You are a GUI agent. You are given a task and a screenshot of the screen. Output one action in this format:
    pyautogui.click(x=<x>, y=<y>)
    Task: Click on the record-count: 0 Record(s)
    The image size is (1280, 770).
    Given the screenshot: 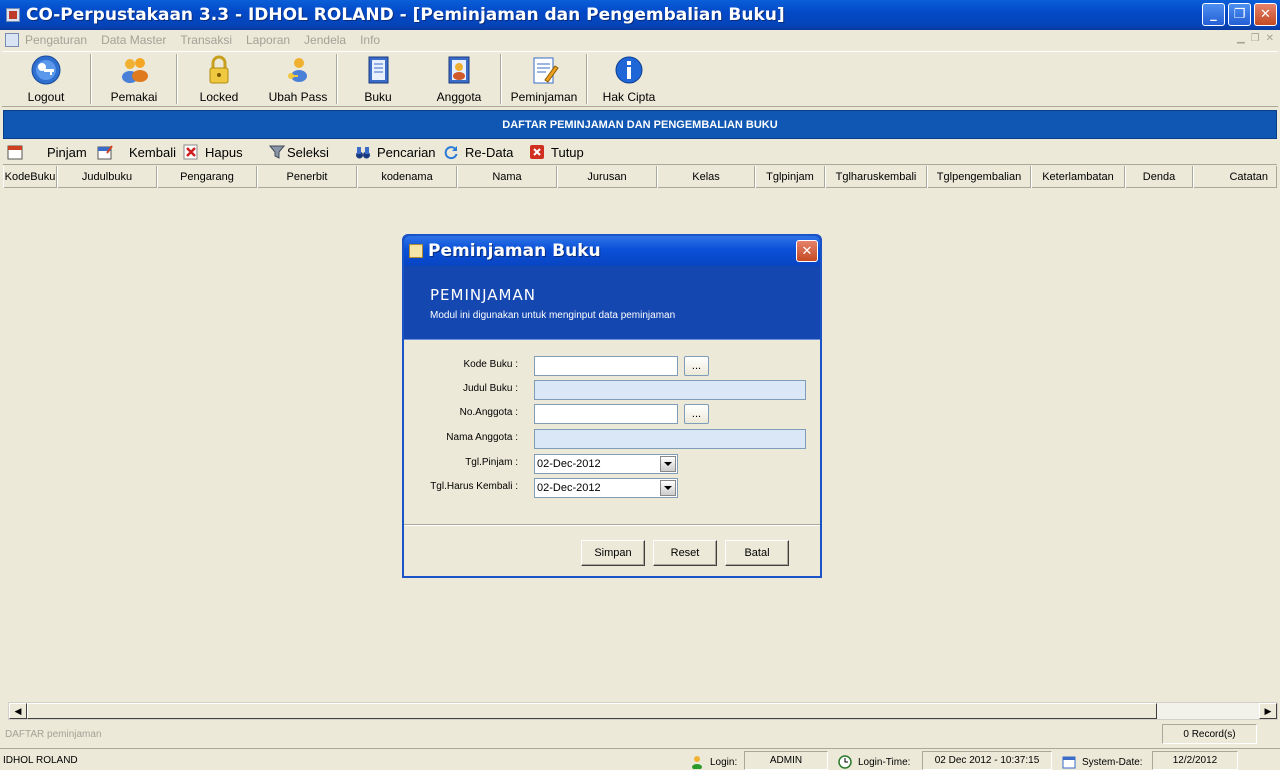 What is the action you would take?
    pyautogui.click(x=1209, y=734)
    